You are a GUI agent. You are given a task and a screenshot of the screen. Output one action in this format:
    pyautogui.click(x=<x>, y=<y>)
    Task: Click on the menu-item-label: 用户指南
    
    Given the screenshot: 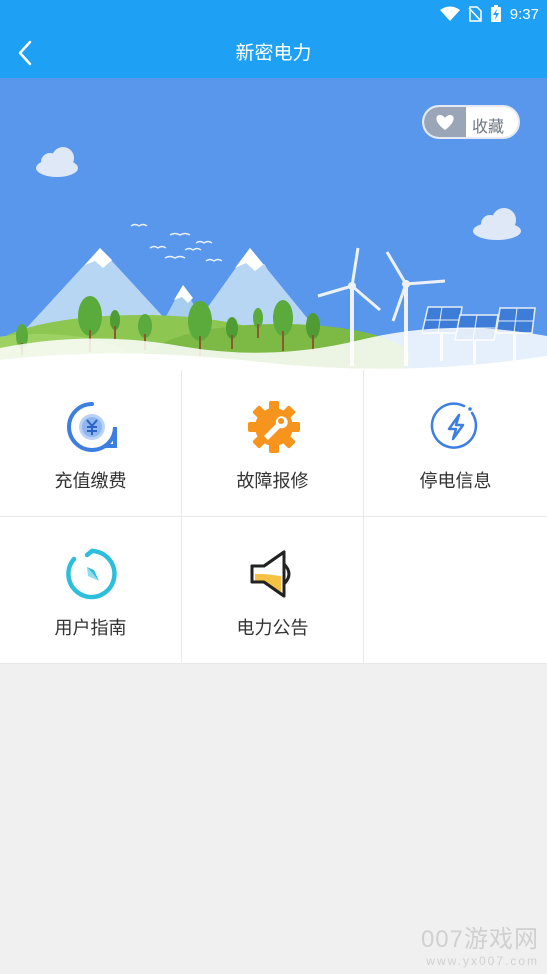 What is the action you would take?
    pyautogui.click(x=90, y=628)
    